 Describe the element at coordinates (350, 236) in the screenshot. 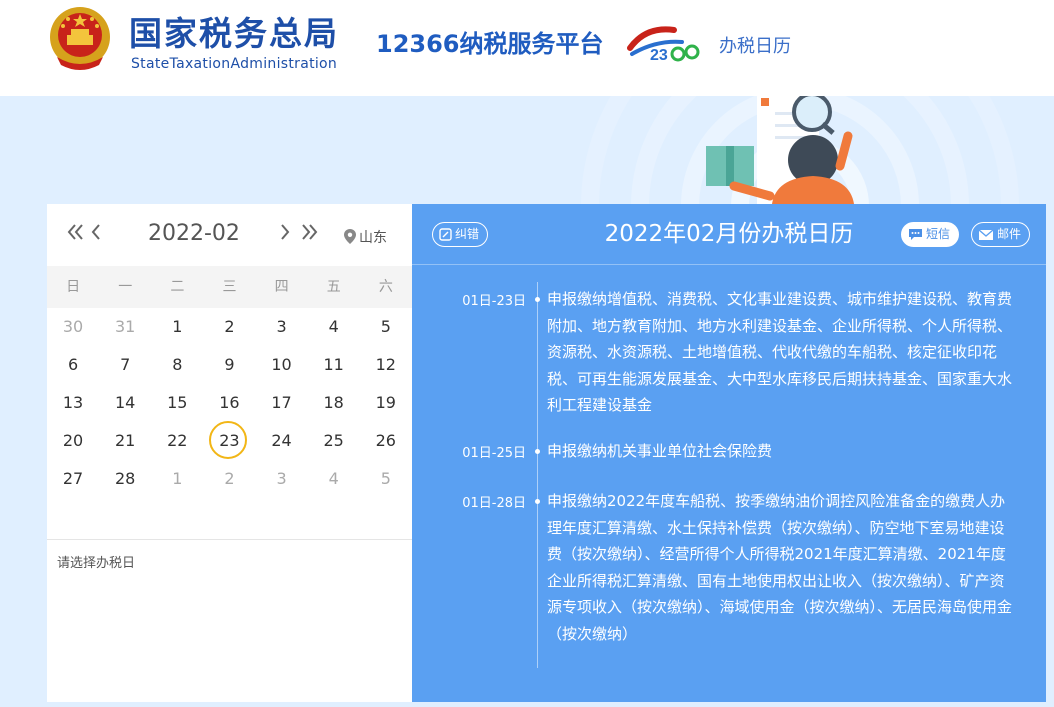

I see `location-pin-icon` at that location.